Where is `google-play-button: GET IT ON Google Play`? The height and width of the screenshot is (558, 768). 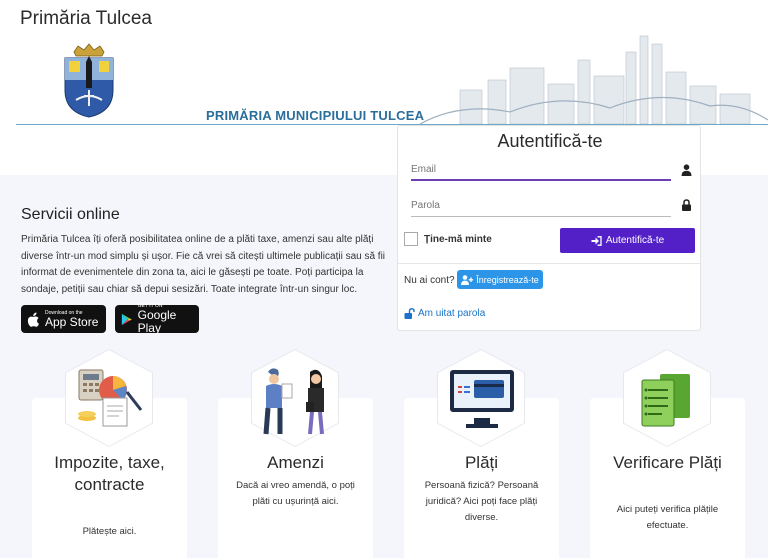 google-play-button: GET IT ON Google Play is located at coordinates (157, 319).